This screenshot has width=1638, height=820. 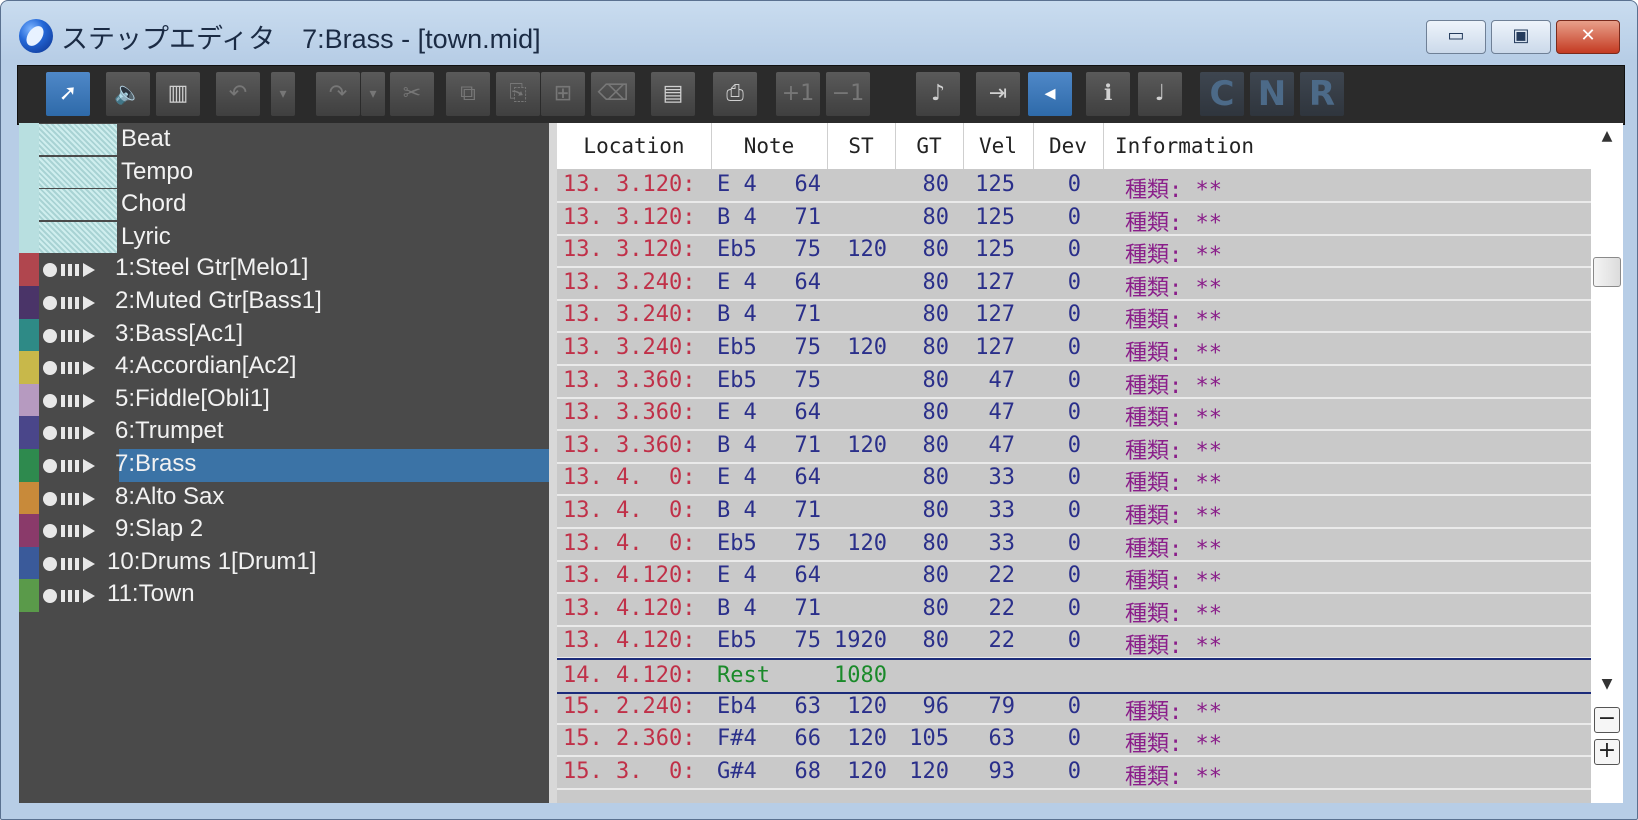 I want to click on track-item: 4:Accordian[Ac2], so click(x=284, y=368).